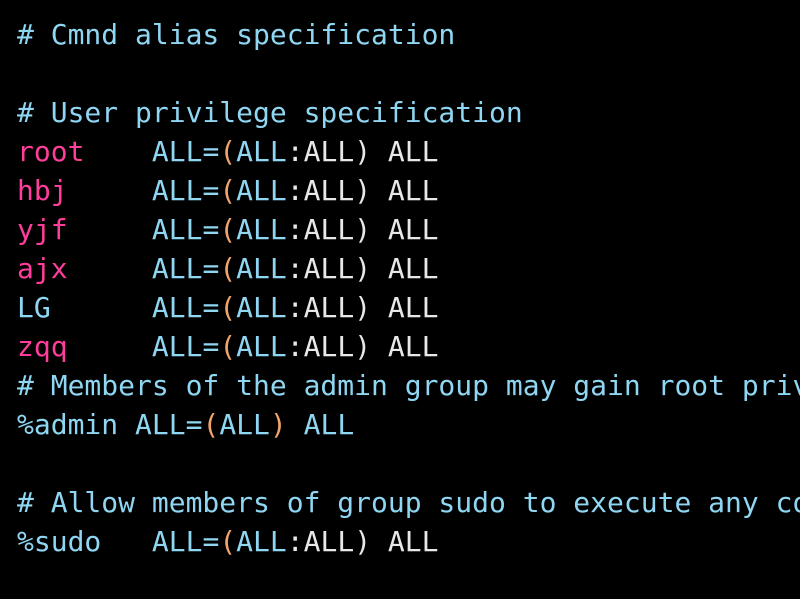 The width and height of the screenshot is (800, 599). Describe the element at coordinates (270, 112) in the screenshot. I see `comment-text: # User privilege specification` at that location.